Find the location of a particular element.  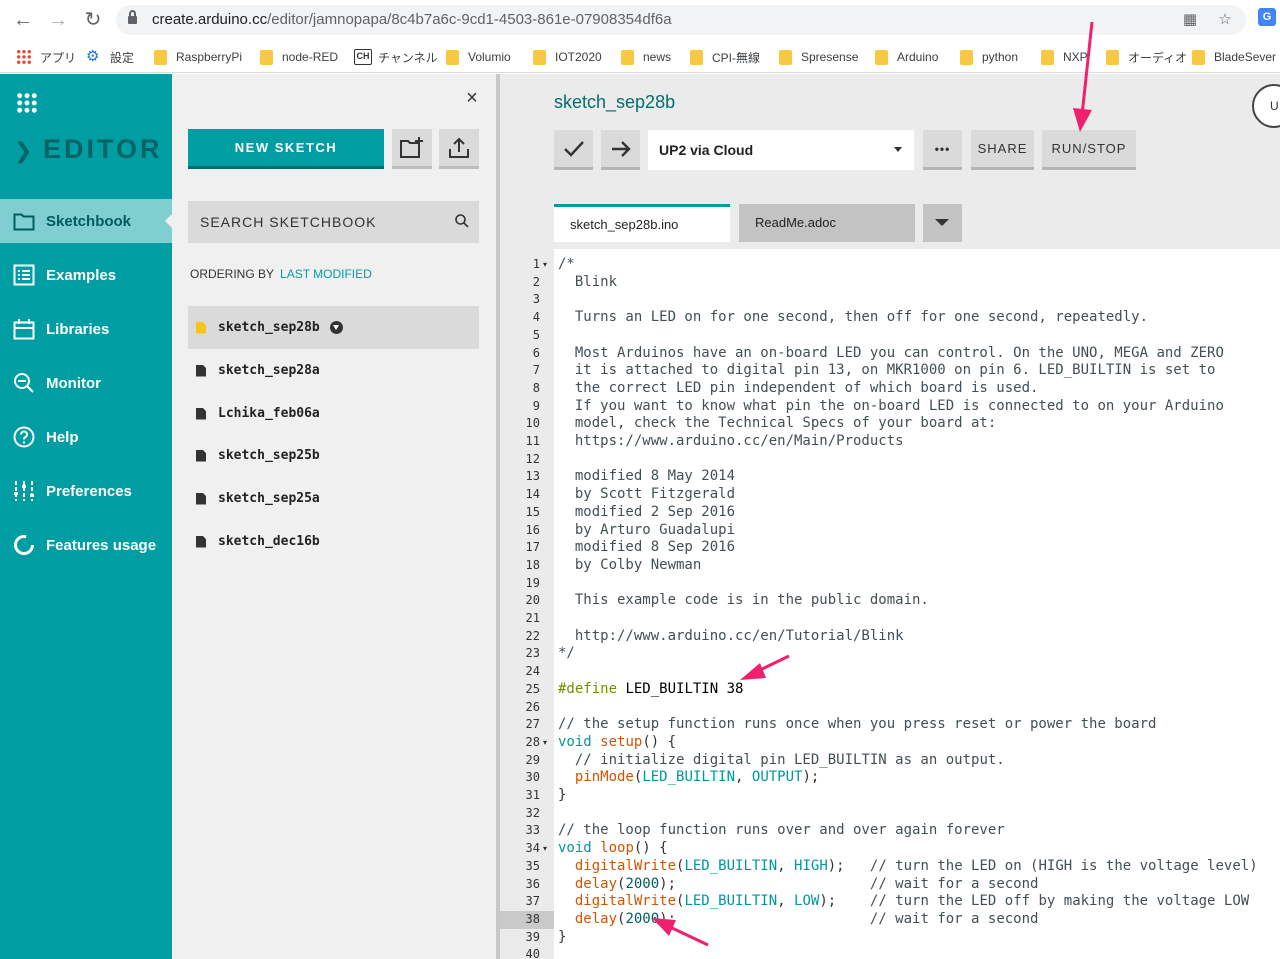

line-number: 34 is located at coordinates (532, 848).